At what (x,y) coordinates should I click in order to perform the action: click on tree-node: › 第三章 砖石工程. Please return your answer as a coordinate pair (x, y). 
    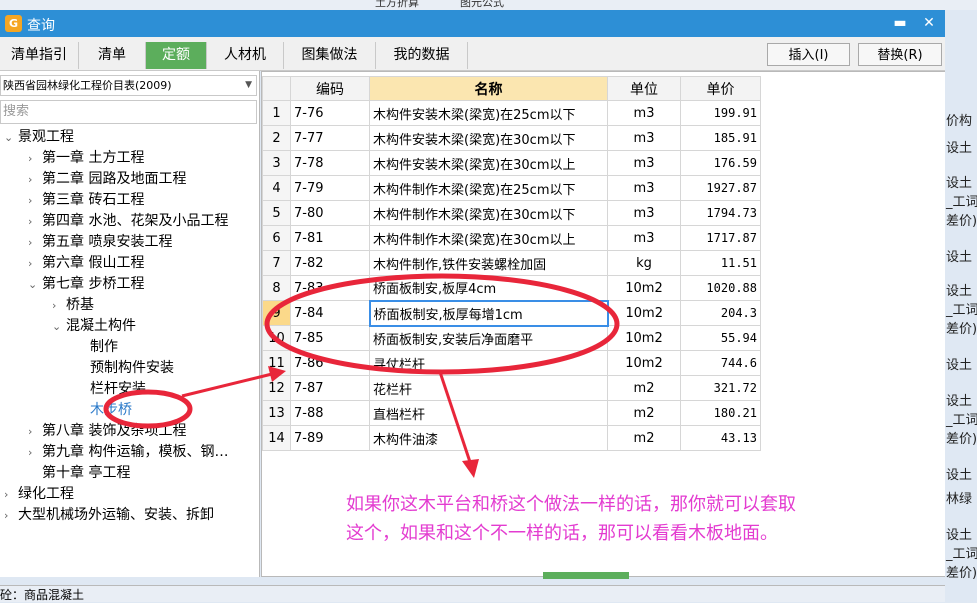
    Looking at the image, I should click on (86, 200).